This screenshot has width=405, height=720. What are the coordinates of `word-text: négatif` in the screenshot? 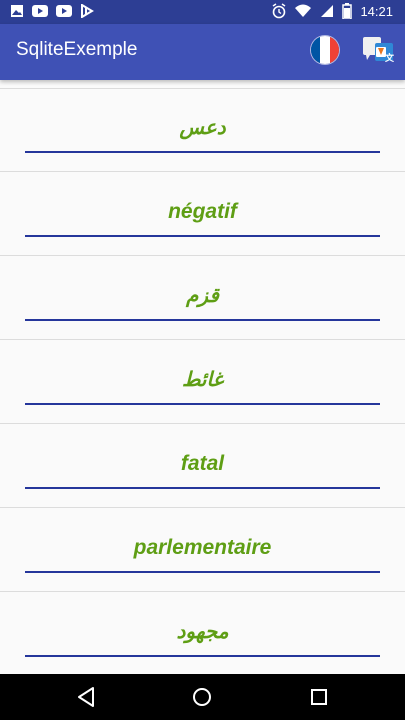 It's located at (202, 211).